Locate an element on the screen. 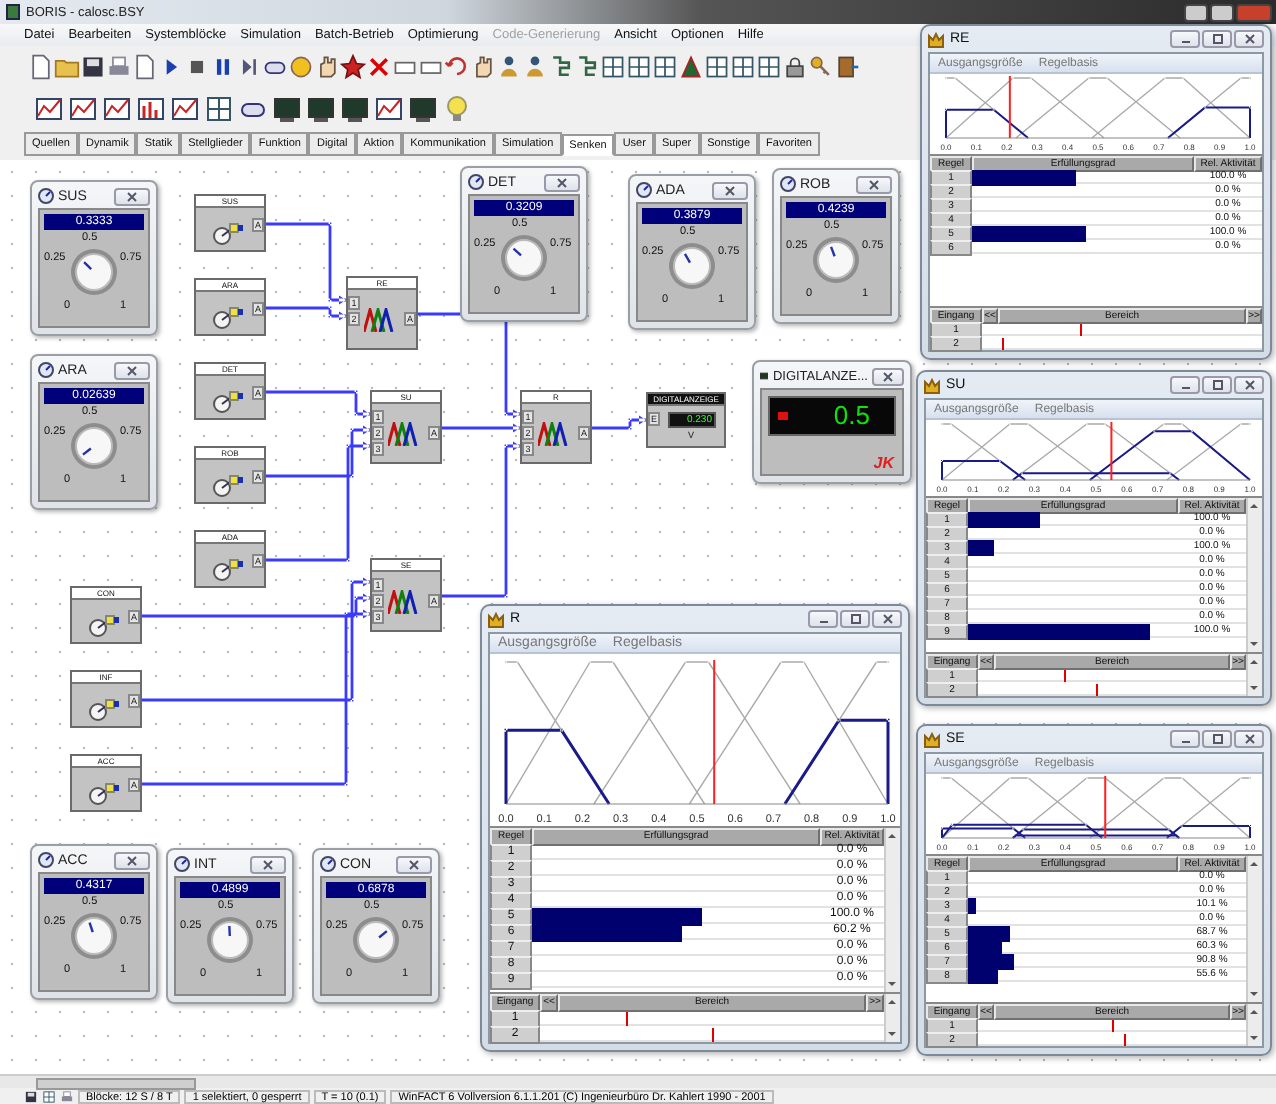  display-value: 0.5 is located at coordinates (851, 416).